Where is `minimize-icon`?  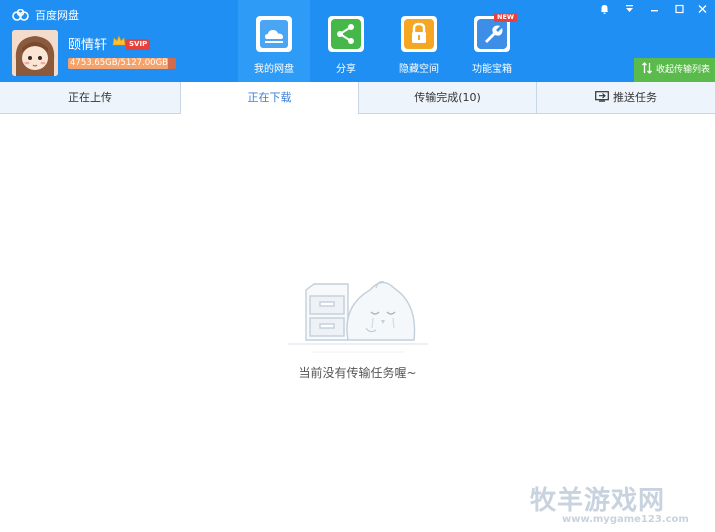
minimize-icon is located at coordinates (654, 9).